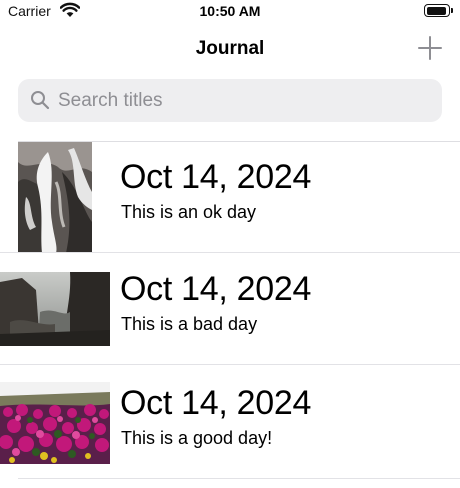 The image size is (460, 488). I want to click on divider, so click(239, 478).